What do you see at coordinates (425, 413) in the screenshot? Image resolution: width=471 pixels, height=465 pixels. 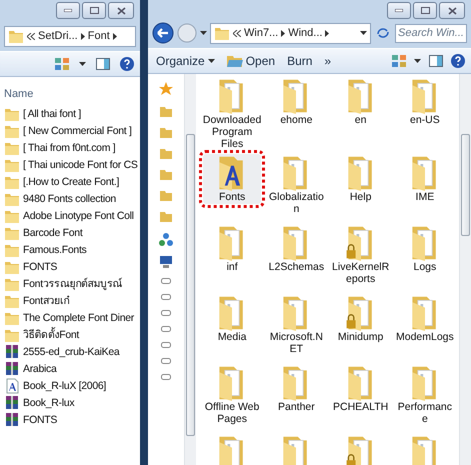 I see `folder-name: Performance` at bounding box center [425, 413].